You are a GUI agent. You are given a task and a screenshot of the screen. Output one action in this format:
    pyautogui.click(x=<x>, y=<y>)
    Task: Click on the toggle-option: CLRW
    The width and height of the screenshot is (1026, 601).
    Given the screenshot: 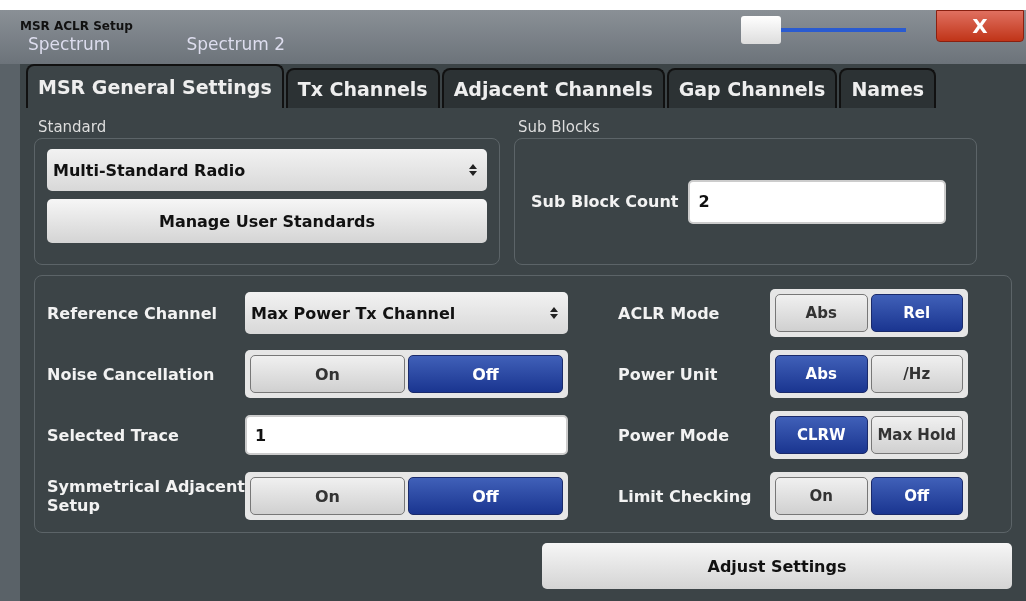 What is the action you would take?
    pyautogui.click(x=821, y=435)
    